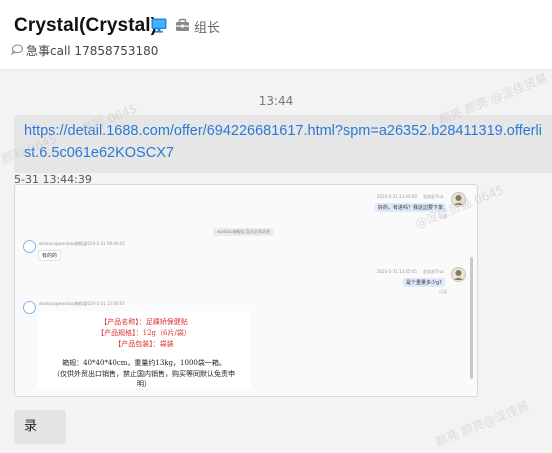 The width and height of the screenshot is (552, 453). I want to click on mini-message-time: 2024-5-31 13:46:07, so click(105, 303).